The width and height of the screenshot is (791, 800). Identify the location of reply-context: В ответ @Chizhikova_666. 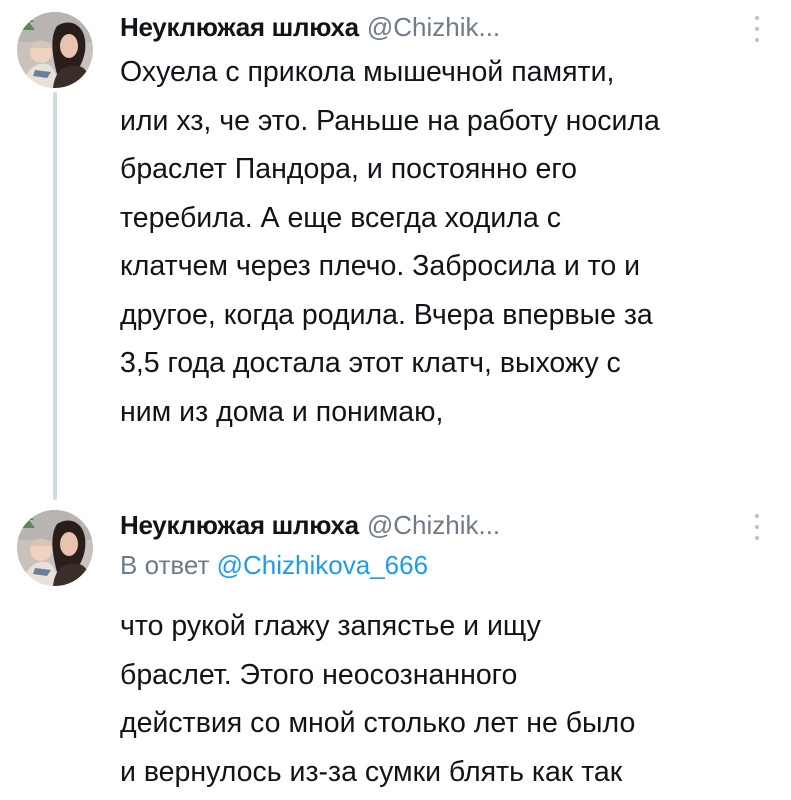
(274, 565).